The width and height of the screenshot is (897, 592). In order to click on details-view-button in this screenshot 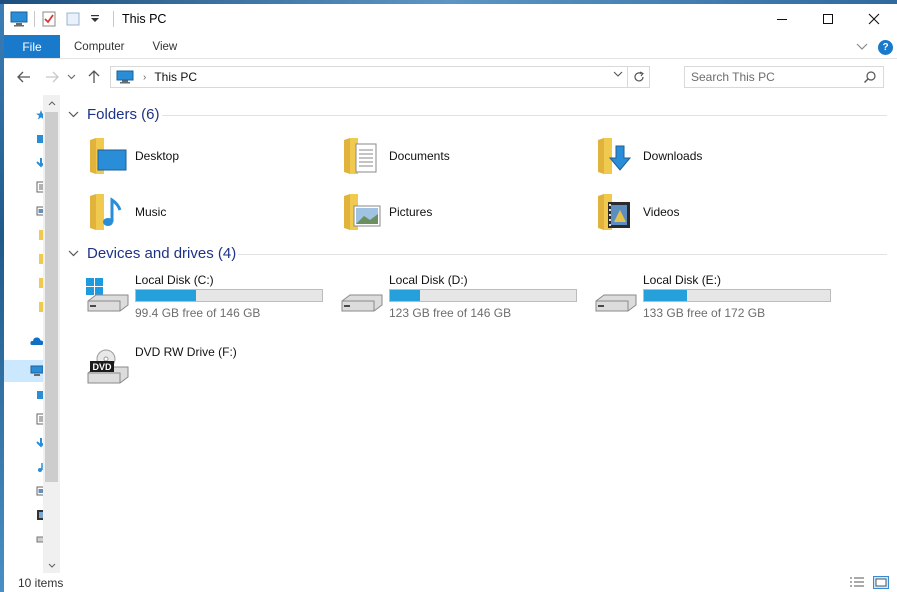, I will do `click(857, 582)`.